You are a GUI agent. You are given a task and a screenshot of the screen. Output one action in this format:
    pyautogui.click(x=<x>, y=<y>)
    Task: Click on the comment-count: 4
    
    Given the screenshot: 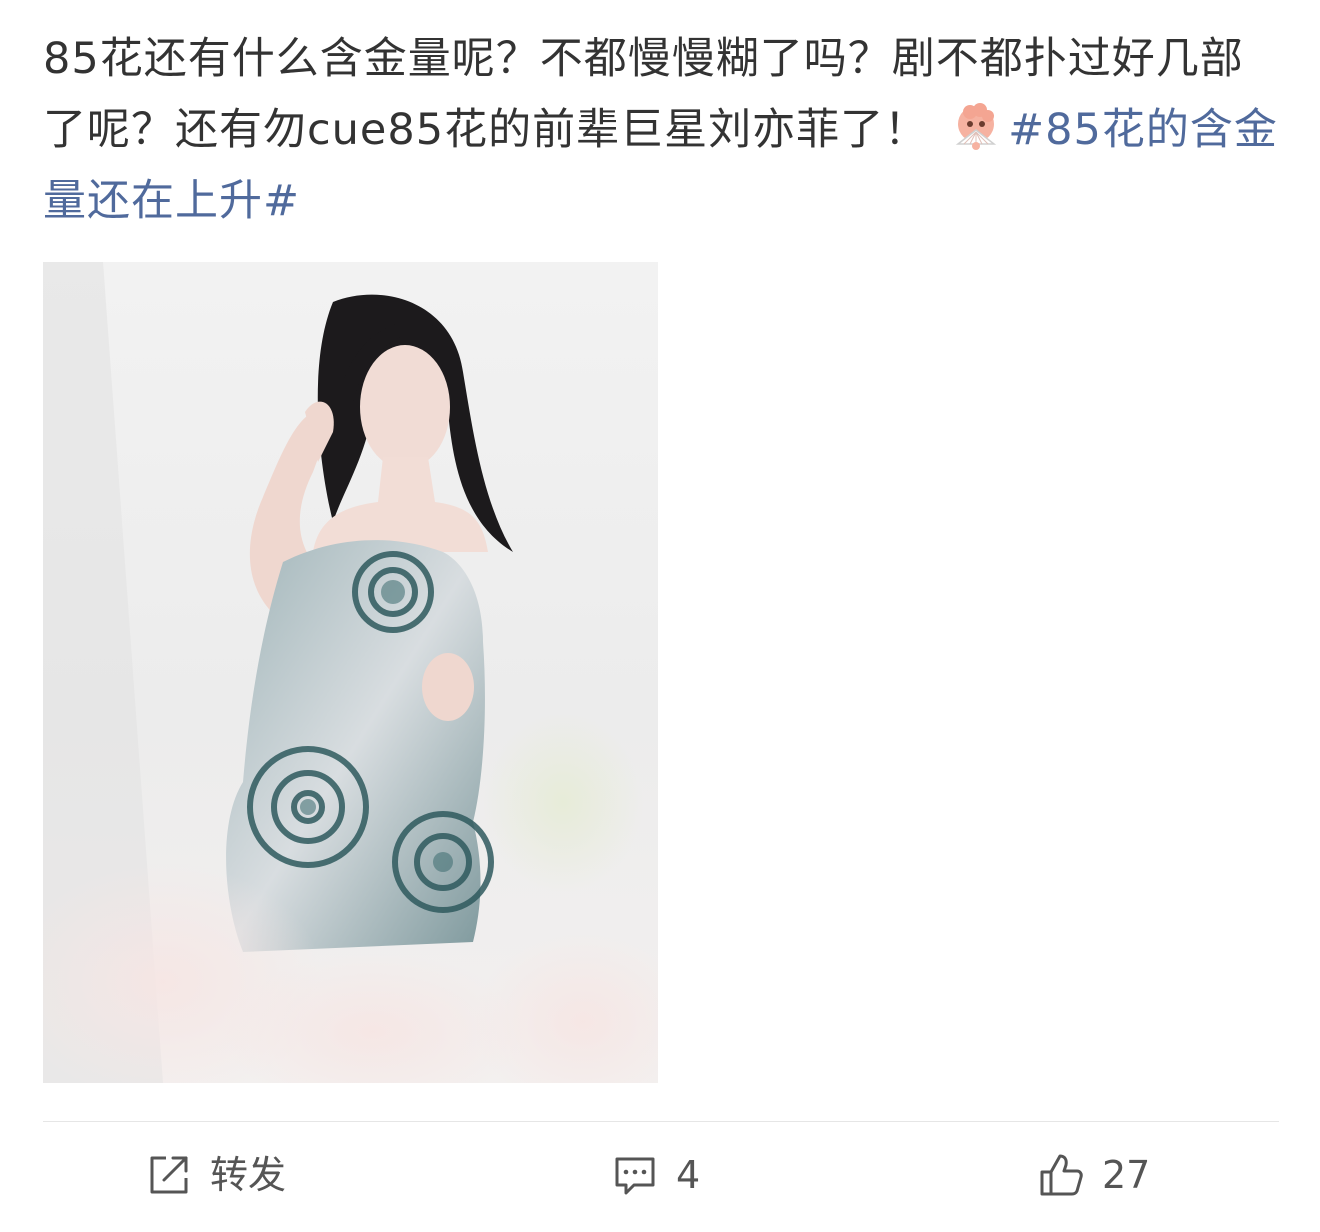 What is the action you would take?
    pyautogui.click(x=688, y=1175)
    